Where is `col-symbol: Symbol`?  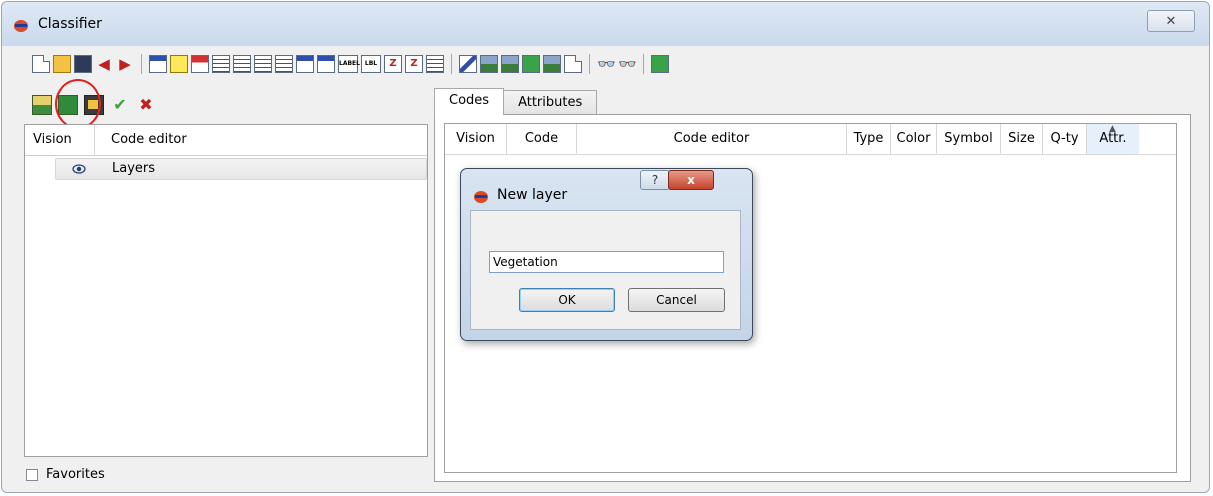
col-symbol: Symbol is located at coordinates (969, 139).